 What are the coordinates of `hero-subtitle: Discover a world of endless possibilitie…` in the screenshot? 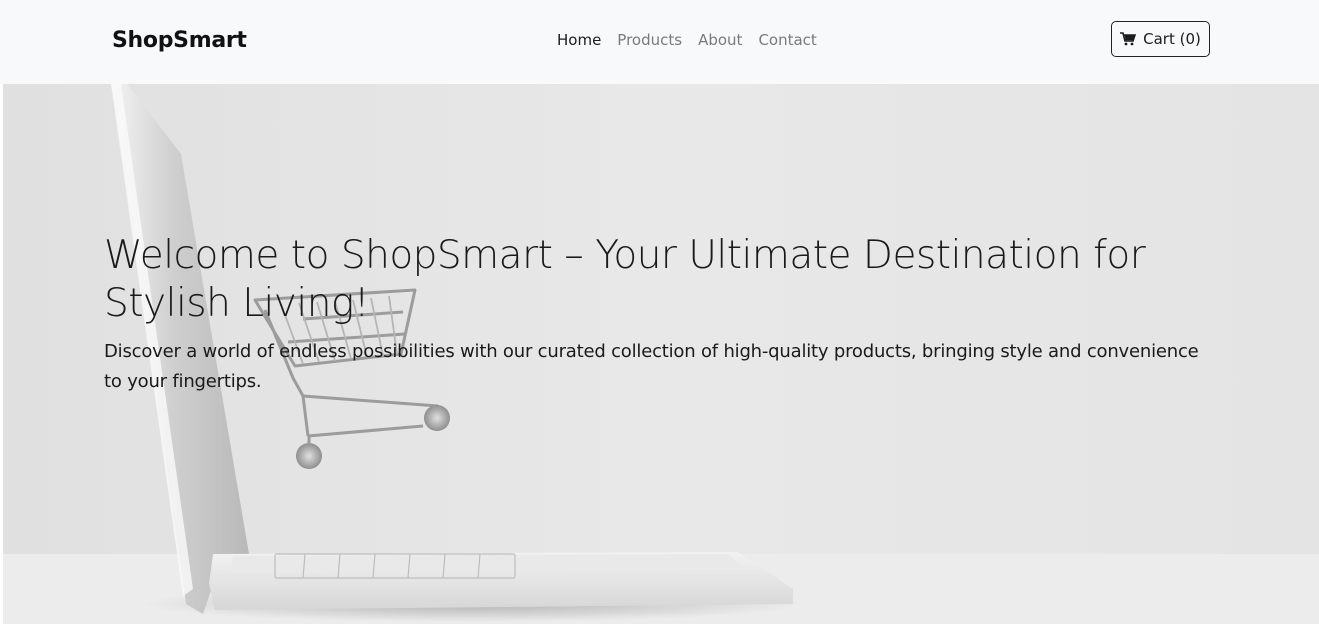 It's located at (651, 366).